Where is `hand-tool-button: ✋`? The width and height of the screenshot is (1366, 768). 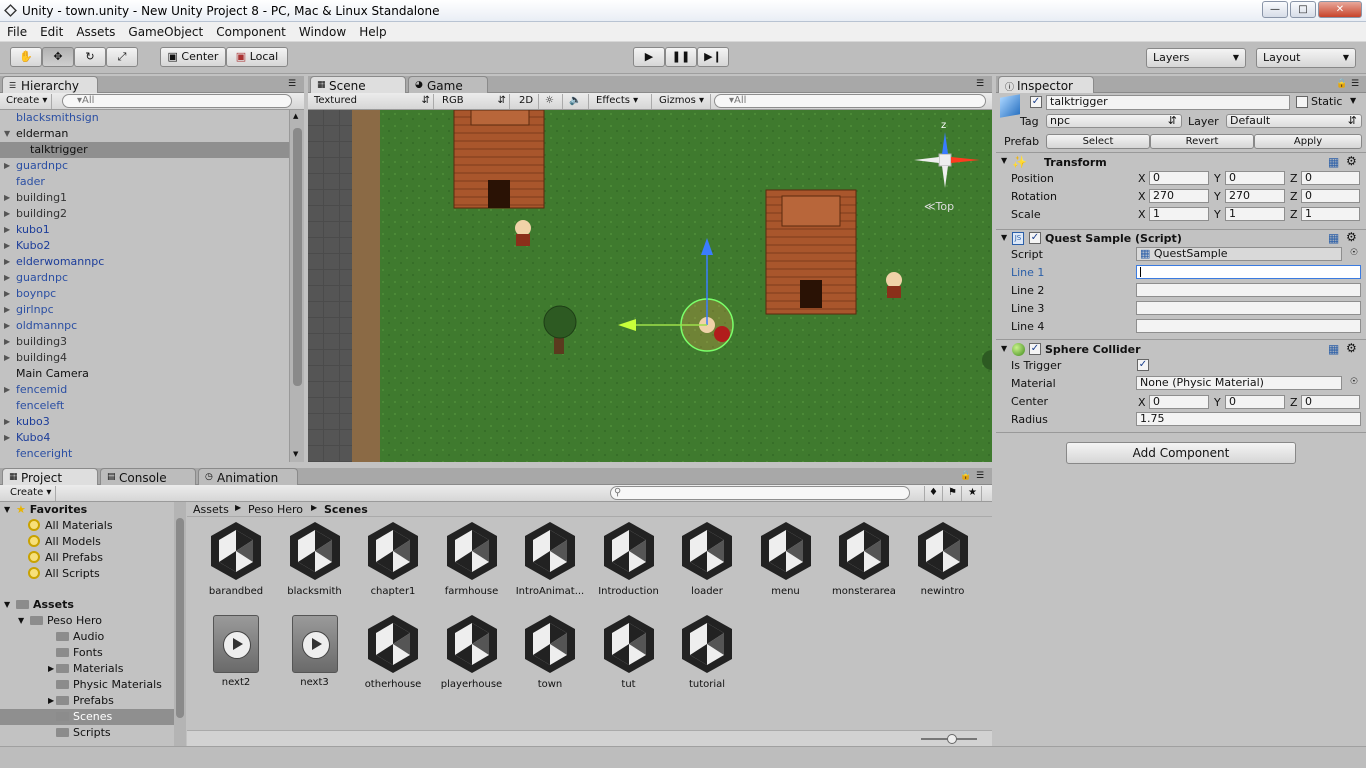 hand-tool-button: ✋ is located at coordinates (26, 57).